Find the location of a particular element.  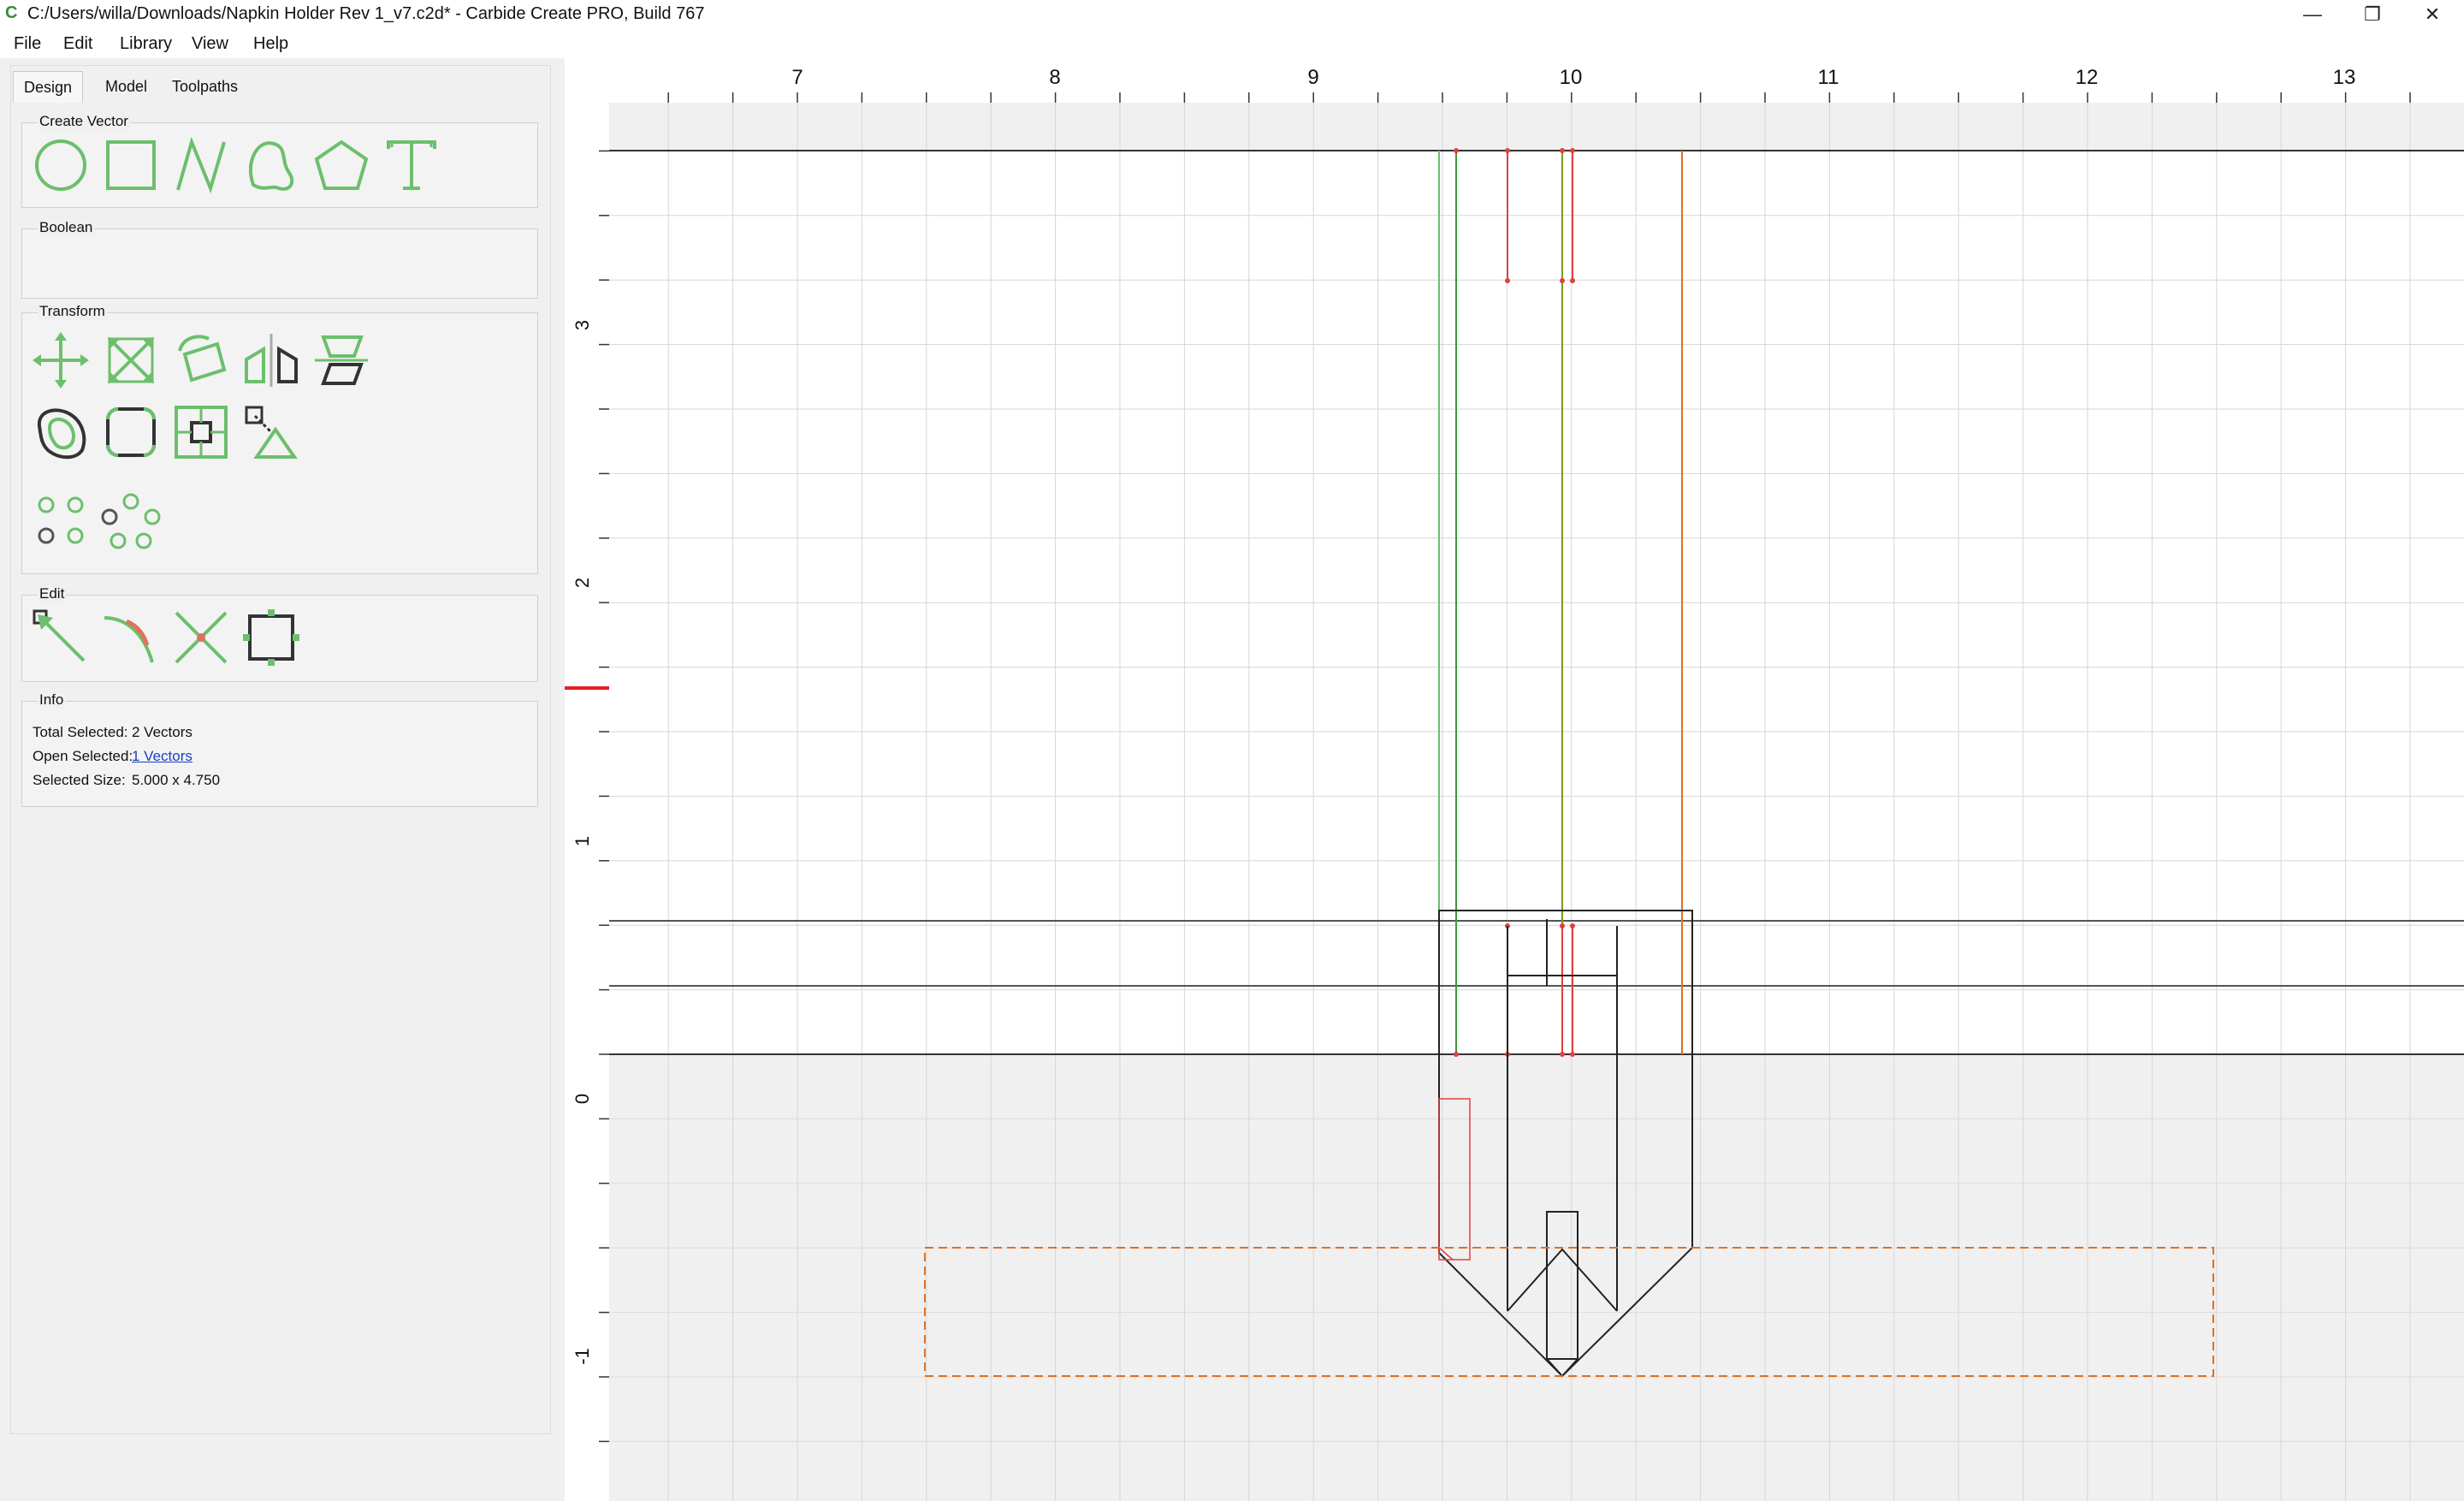

circle-icon is located at coordinates (61, 165).